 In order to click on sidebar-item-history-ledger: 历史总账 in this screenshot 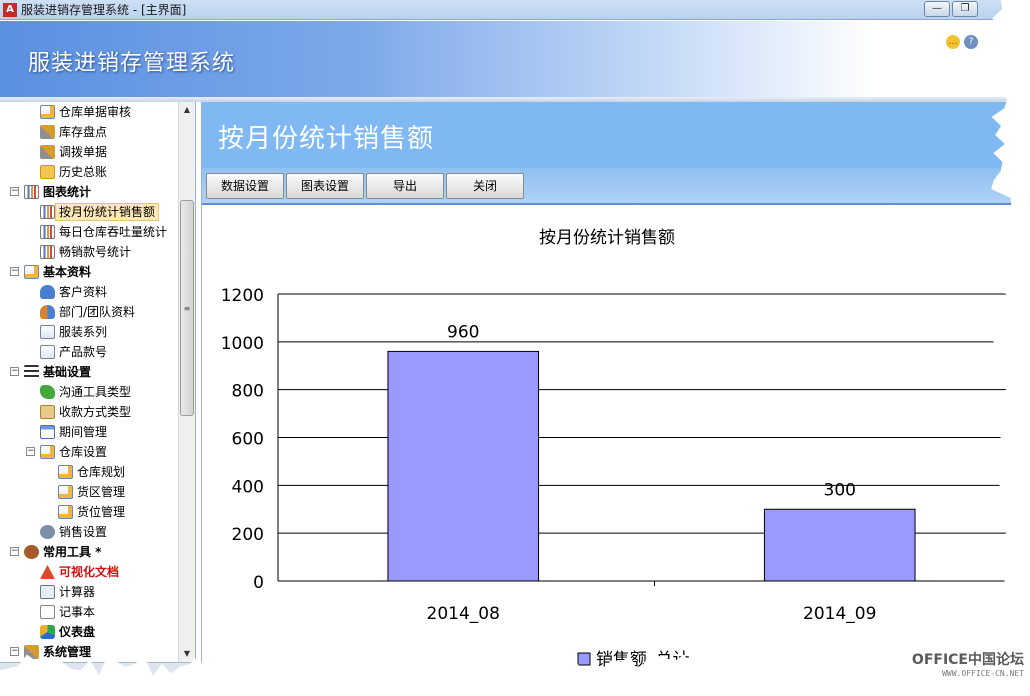, I will do `click(89, 172)`.